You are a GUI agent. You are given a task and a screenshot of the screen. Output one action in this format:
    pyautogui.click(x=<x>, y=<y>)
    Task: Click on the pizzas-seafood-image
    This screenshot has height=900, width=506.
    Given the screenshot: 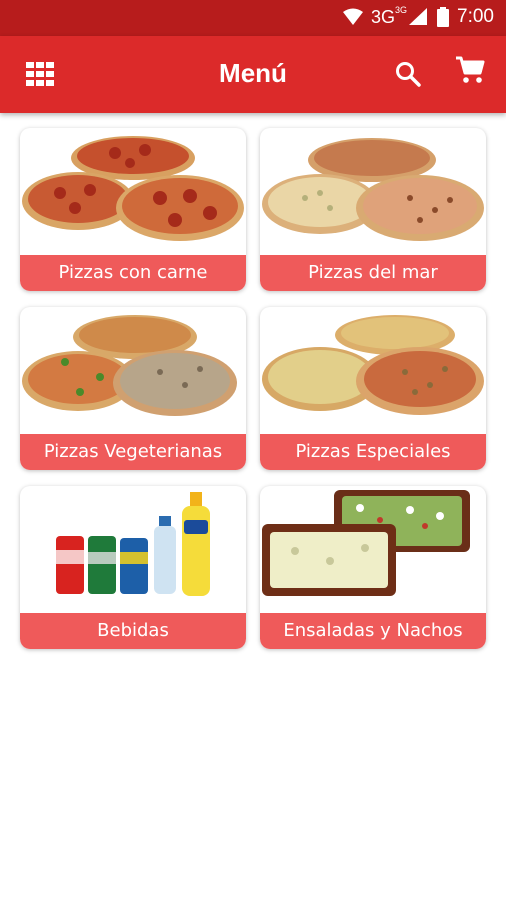 What is the action you would take?
    pyautogui.click(x=373, y=189)
    